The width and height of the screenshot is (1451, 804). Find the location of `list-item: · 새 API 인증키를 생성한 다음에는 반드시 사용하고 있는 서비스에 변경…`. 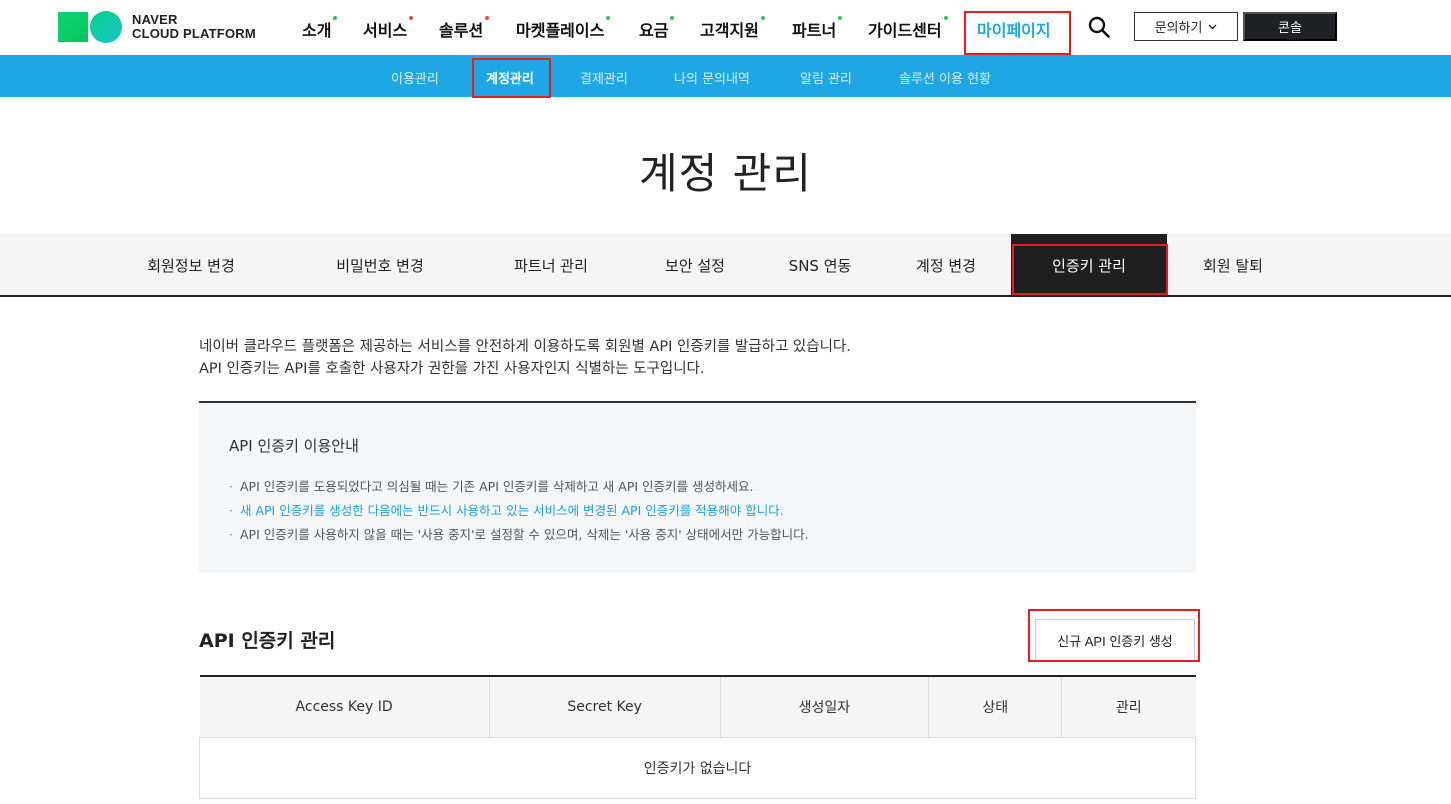

list-item: · 새 API 인증키를 생성한 다음에는 반드시 사용하고 있는 서비스에 변경… is located at coordinates (506, 510).